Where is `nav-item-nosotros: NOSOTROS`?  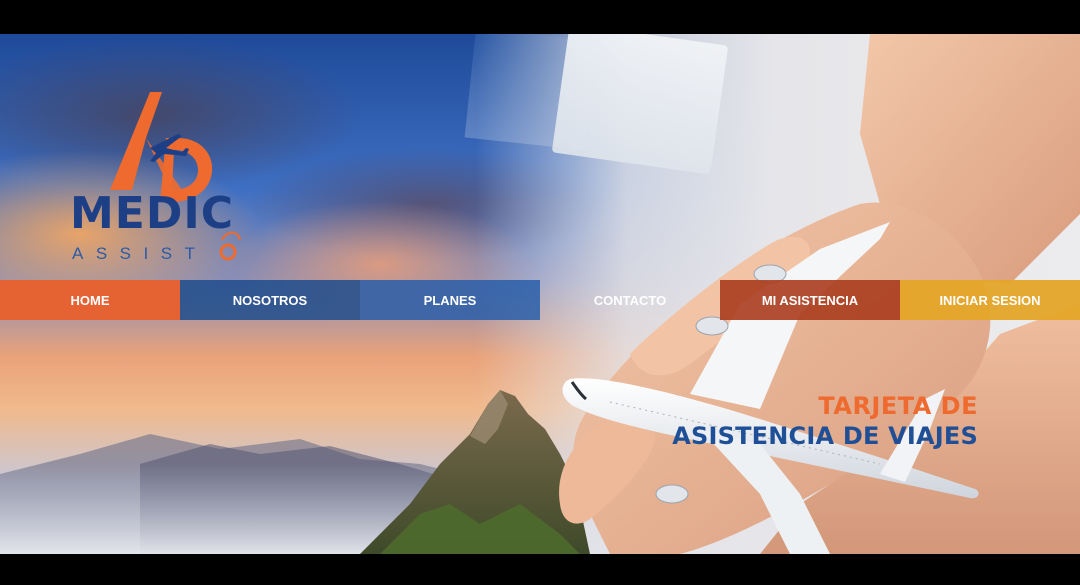 nav-item-nosotros: NOSOTROS is located at coordinates (270, 300).